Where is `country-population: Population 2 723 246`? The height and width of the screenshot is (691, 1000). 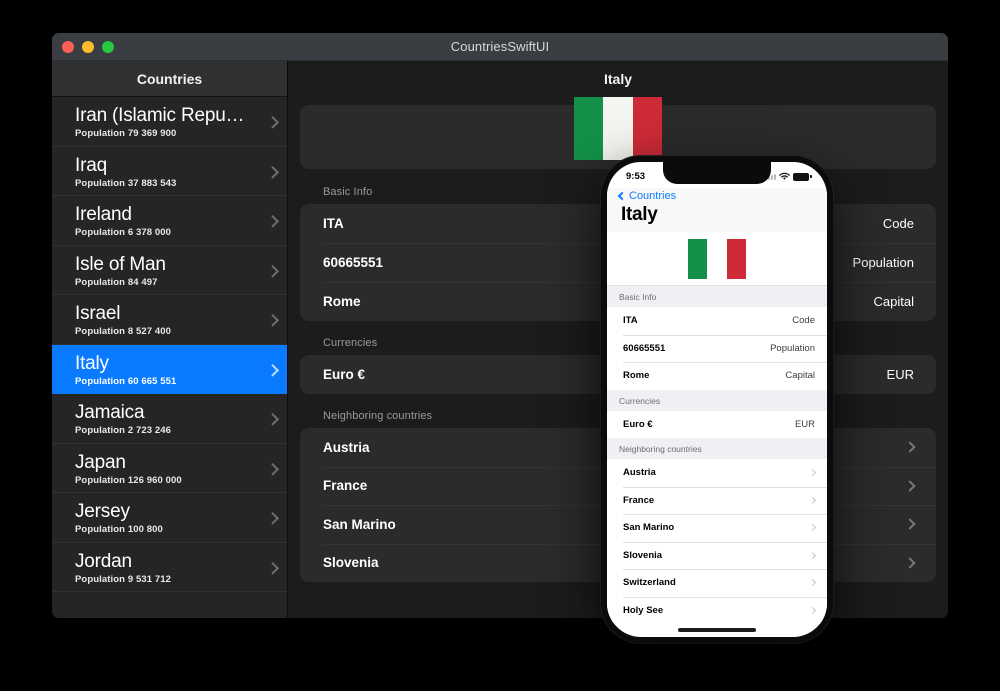
country-population: Population 2 723 246 is located at coordinates (123, 430).